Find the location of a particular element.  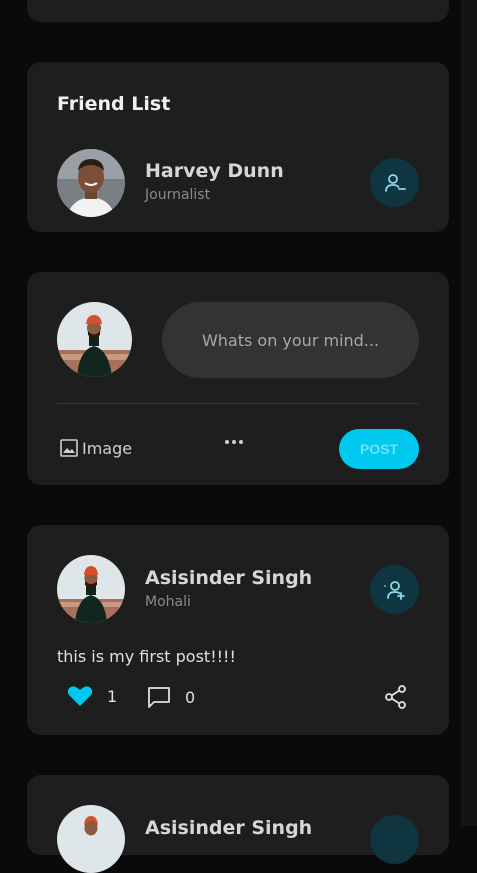

user-avatar is located at coordinates (94, 339).